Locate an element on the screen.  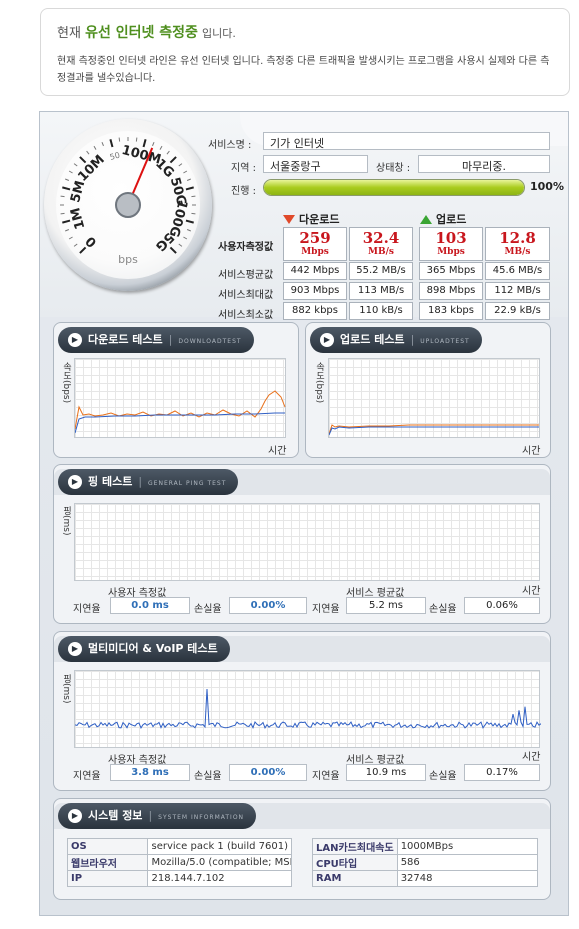
lan-speed-value: 1000MBps is located at coordinates (467, 846).